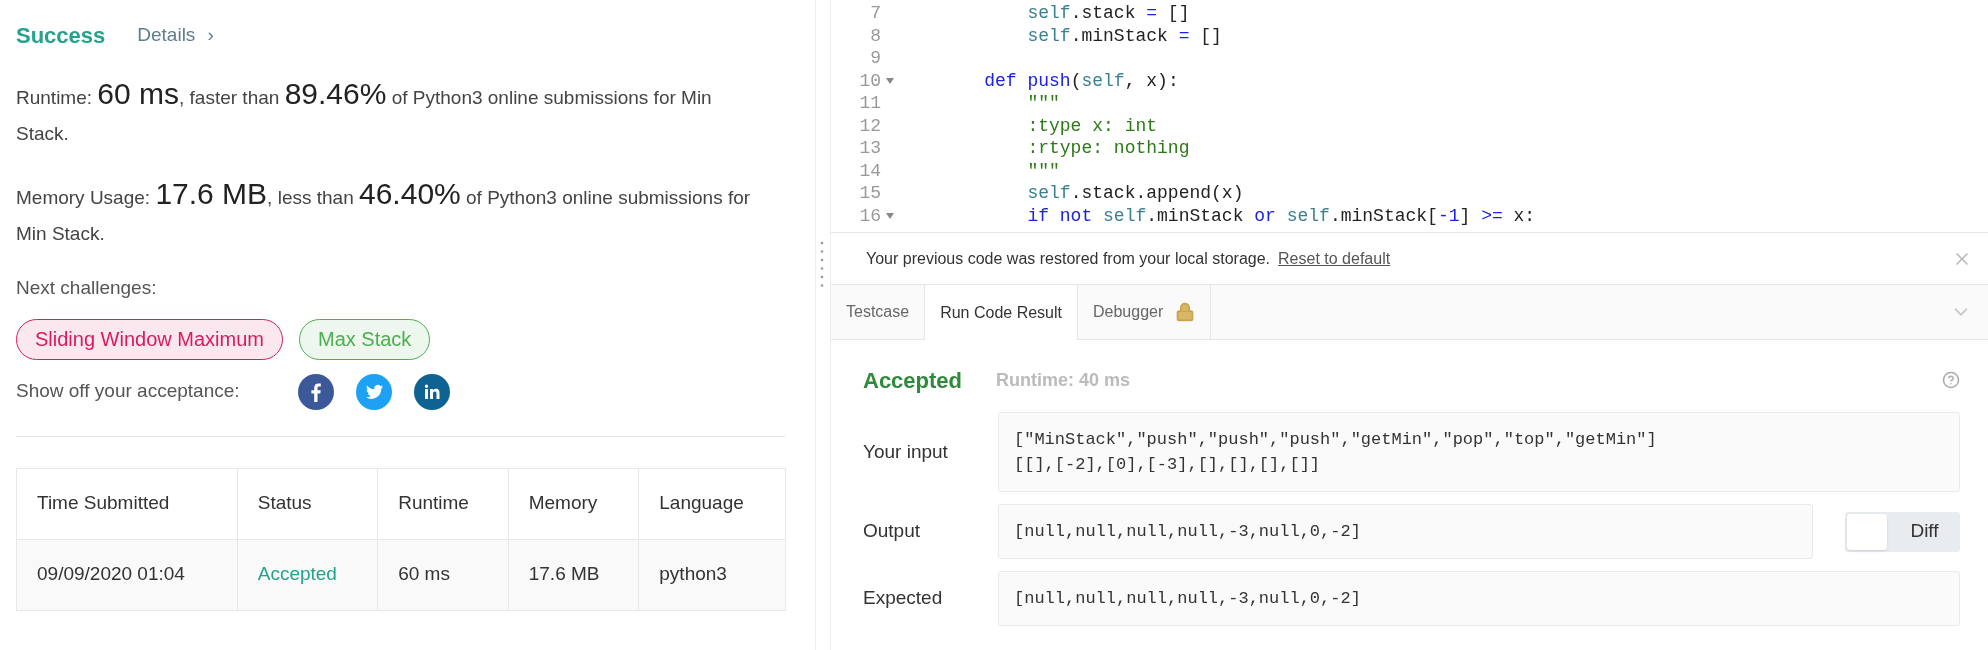  What do you see at coordinates (892, 531) in the screenshot?
I see `field-label: Output` at bounding box center [892, 531].